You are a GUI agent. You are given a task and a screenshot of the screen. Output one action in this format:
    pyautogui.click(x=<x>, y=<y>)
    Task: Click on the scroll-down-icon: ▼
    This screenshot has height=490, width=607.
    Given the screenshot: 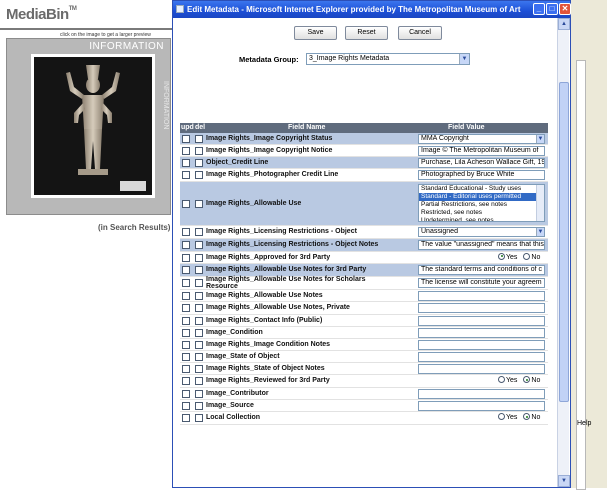 What is the action you would take?
    pyautogui.click(x=564, y=481)
    